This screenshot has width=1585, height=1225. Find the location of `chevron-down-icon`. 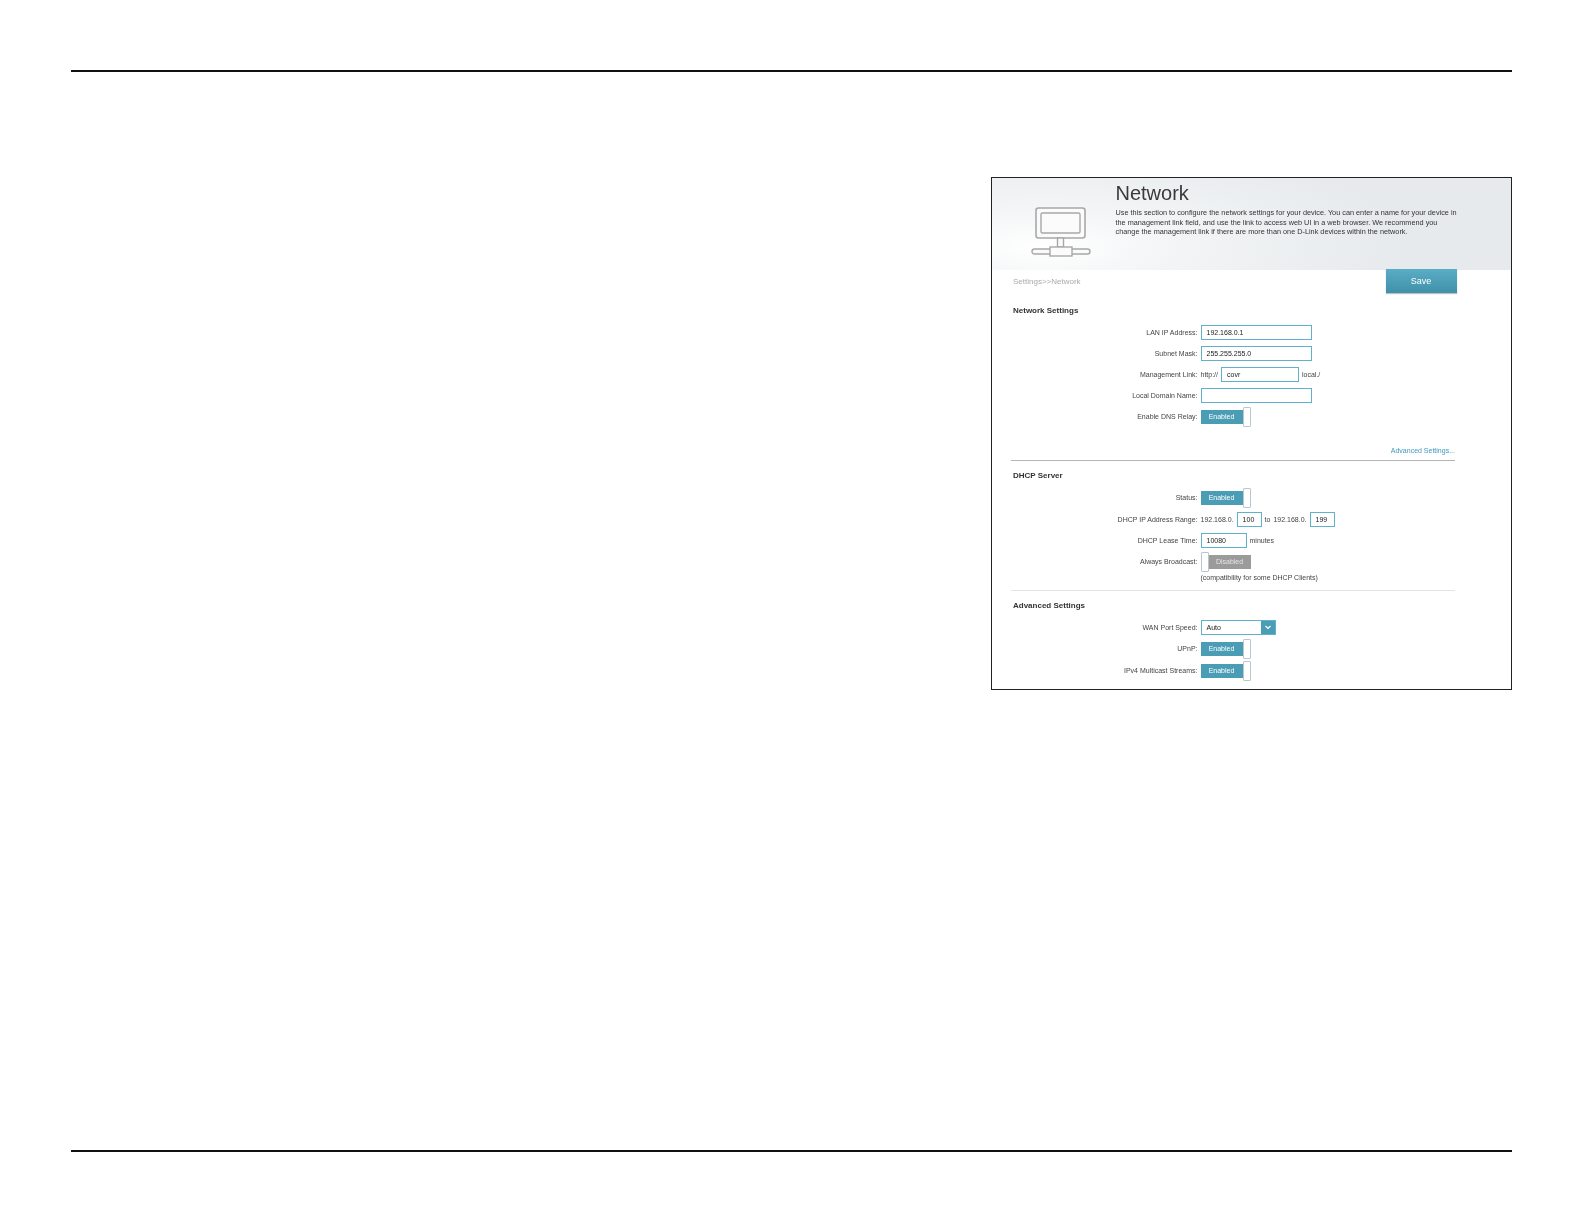

chevron-down-icon is located at coordinates (1267, 627).